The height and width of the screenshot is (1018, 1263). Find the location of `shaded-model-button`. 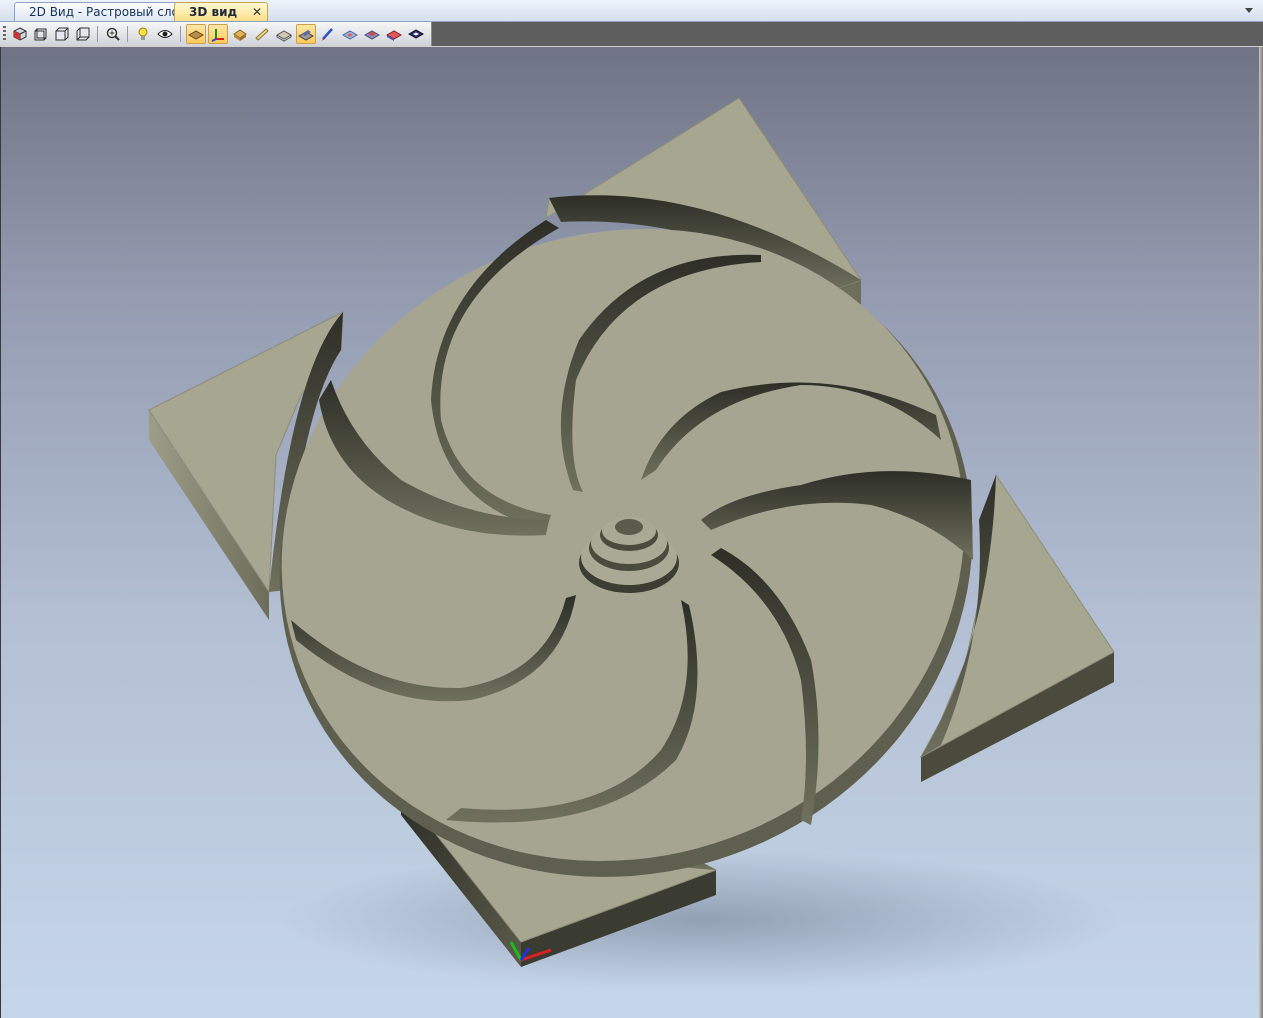

shaded-model-button is located at coordinates (306, 34).